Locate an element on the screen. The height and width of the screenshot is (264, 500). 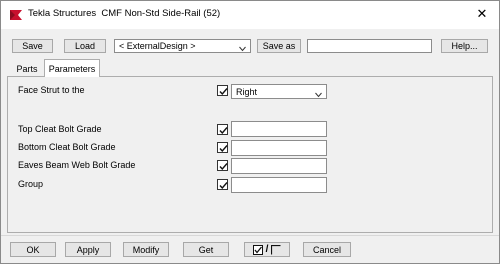
attribute-file-value: < ExternalDesign > is located at coordinates (157, 46).